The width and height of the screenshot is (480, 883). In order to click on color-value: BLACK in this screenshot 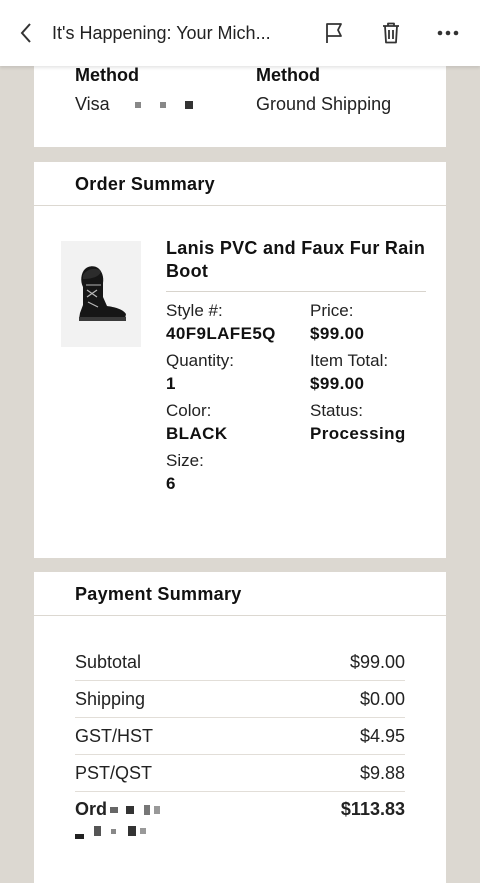, I will do `click(197, 433)`.